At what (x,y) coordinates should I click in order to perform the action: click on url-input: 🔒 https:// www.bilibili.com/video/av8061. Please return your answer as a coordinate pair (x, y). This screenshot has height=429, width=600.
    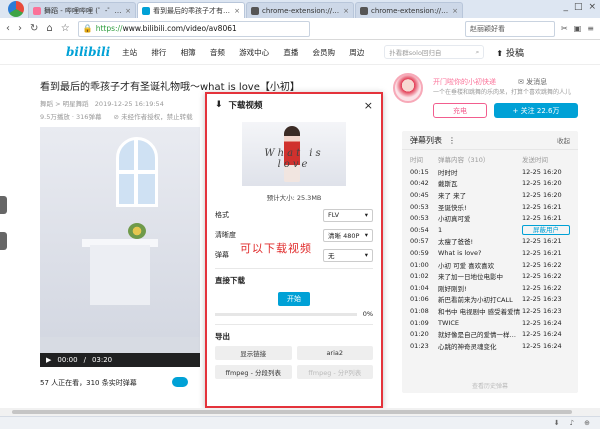
    Looking at the image, I should click on (193, 28).